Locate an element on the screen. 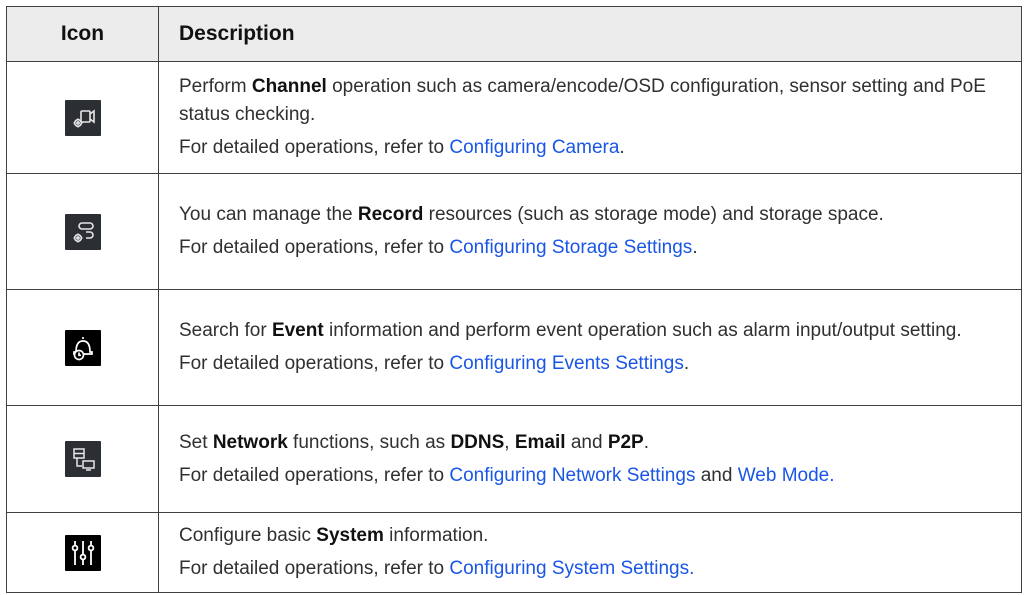 This screenshot has width=1026, height=595. keyword-email: Email is located at coordinates (540, 442).